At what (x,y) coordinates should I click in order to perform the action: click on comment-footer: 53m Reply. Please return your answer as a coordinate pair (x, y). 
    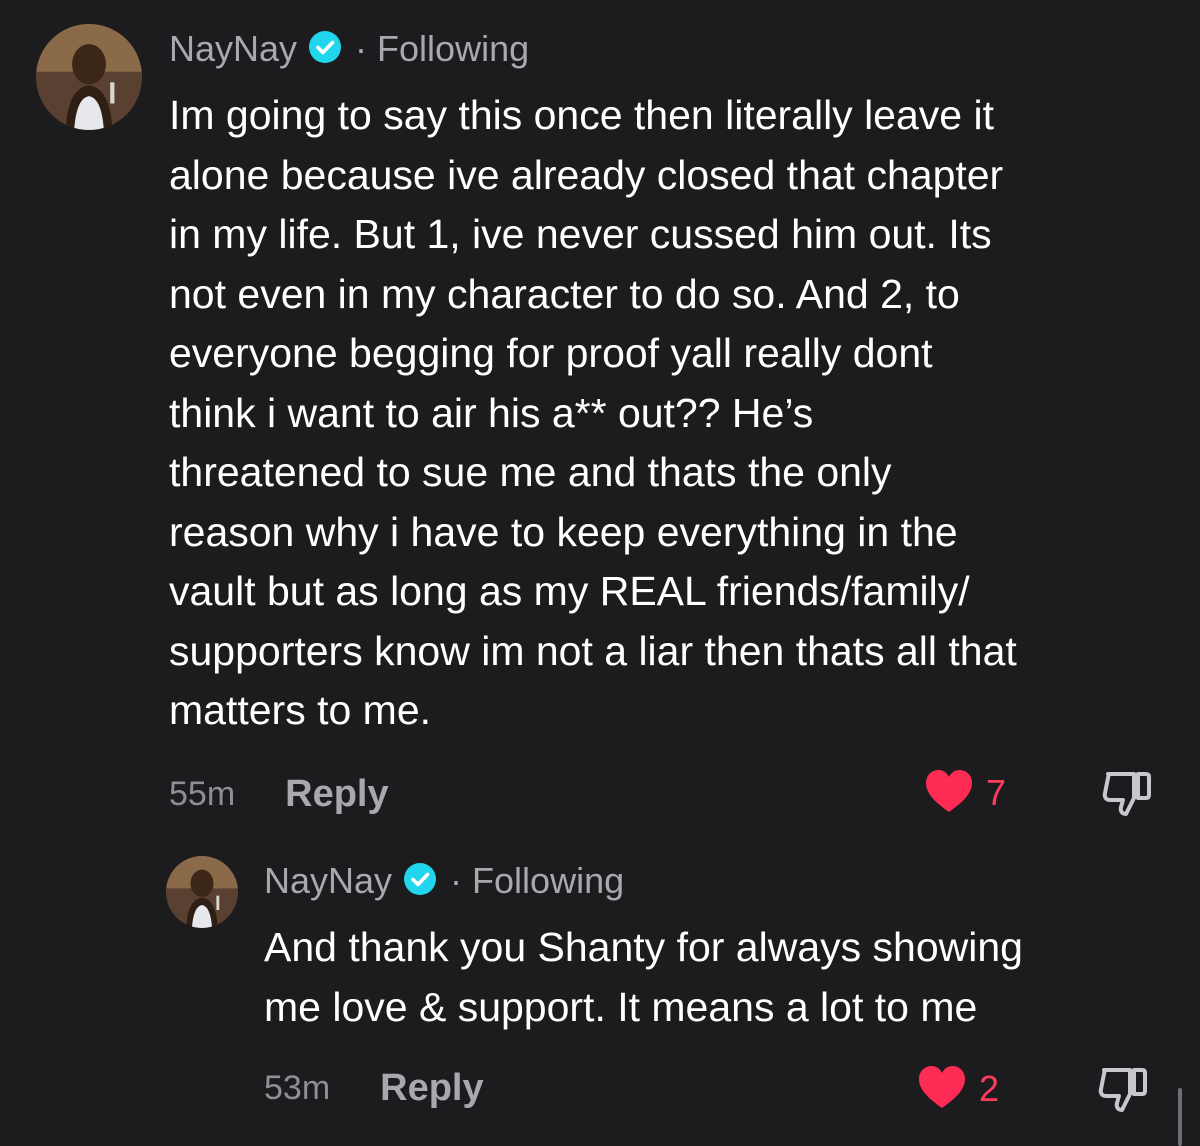
    Looking at the image, I should click on (374, 1088).